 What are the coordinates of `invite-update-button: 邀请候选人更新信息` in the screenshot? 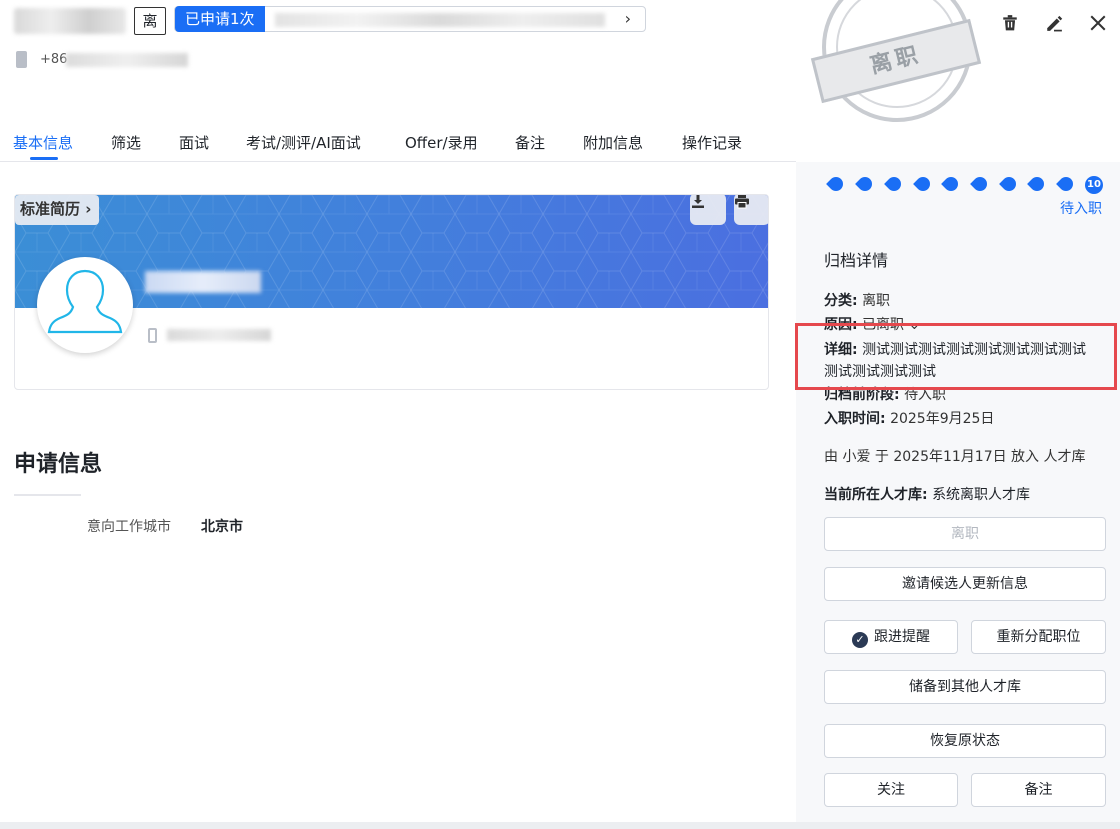 It's located at (965, 584).